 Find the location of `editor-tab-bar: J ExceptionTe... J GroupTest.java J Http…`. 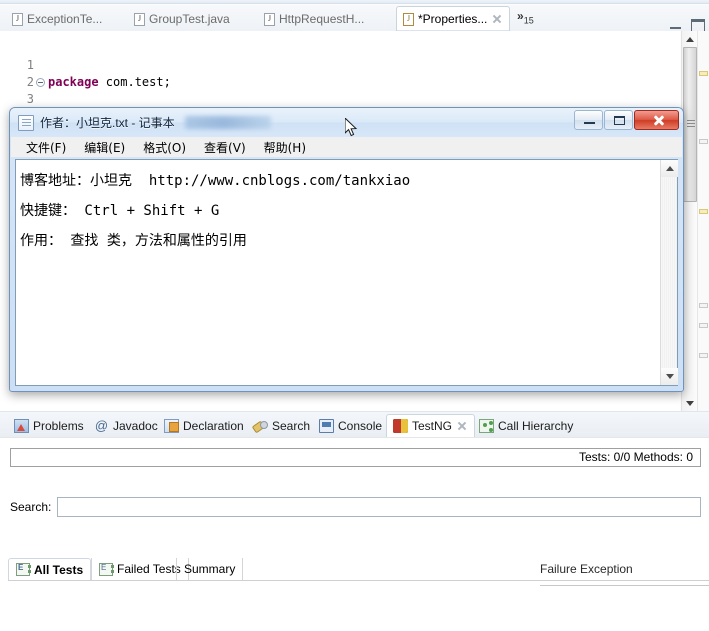

editor-tab-bar: J ExceptionTe... J GroupTest.java J Http… is located at coordinates (354, 19).